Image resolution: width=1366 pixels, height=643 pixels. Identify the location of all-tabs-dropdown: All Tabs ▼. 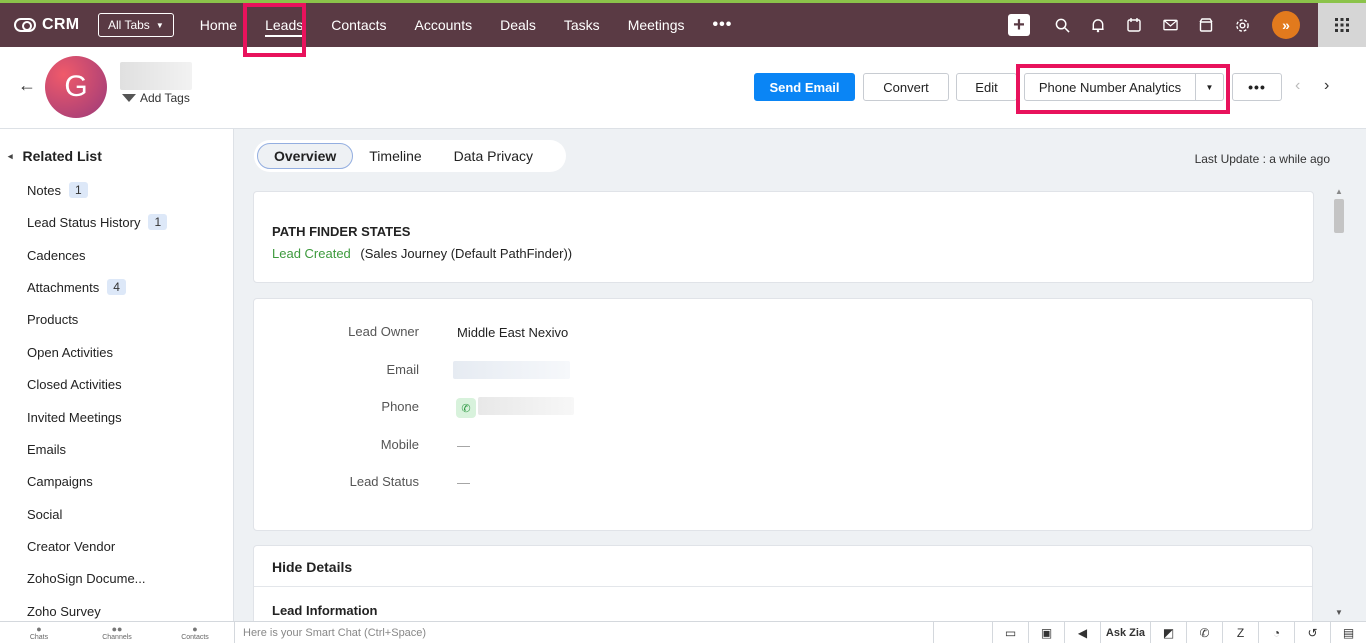
(136, 25).